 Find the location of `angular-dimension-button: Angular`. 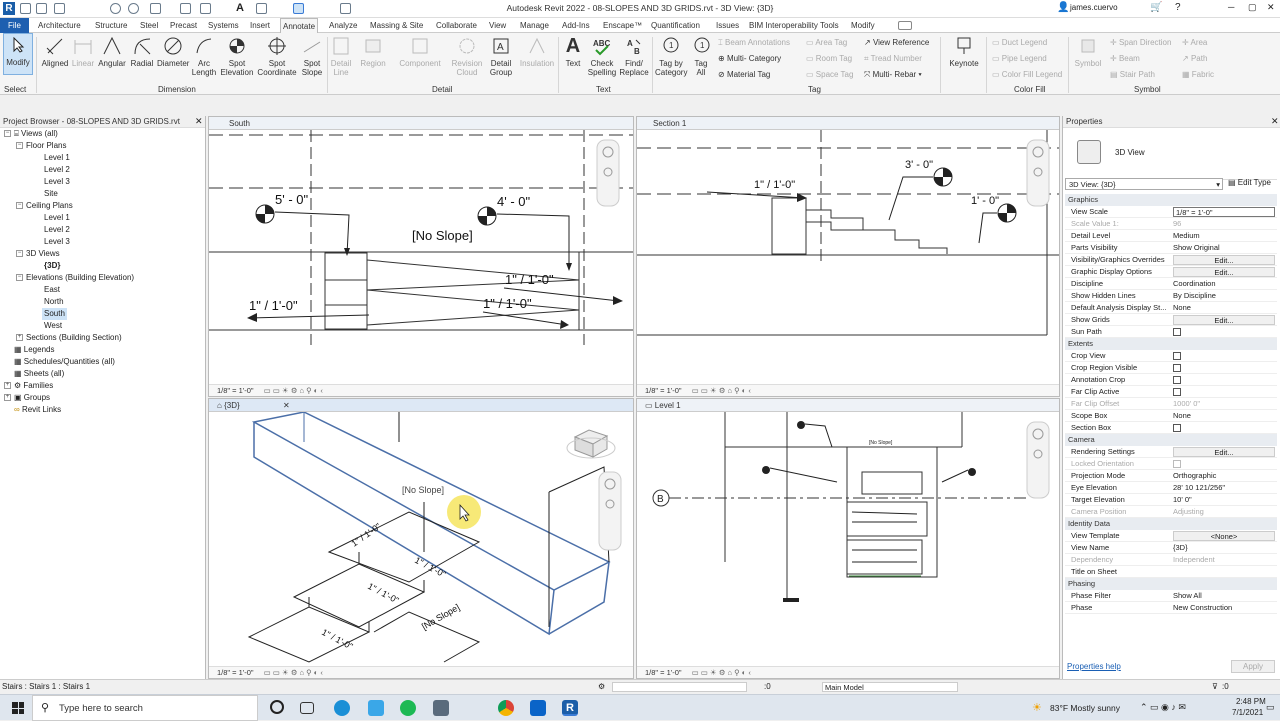

angular-dimension-button: Angular is located at coordinates (112, 51).